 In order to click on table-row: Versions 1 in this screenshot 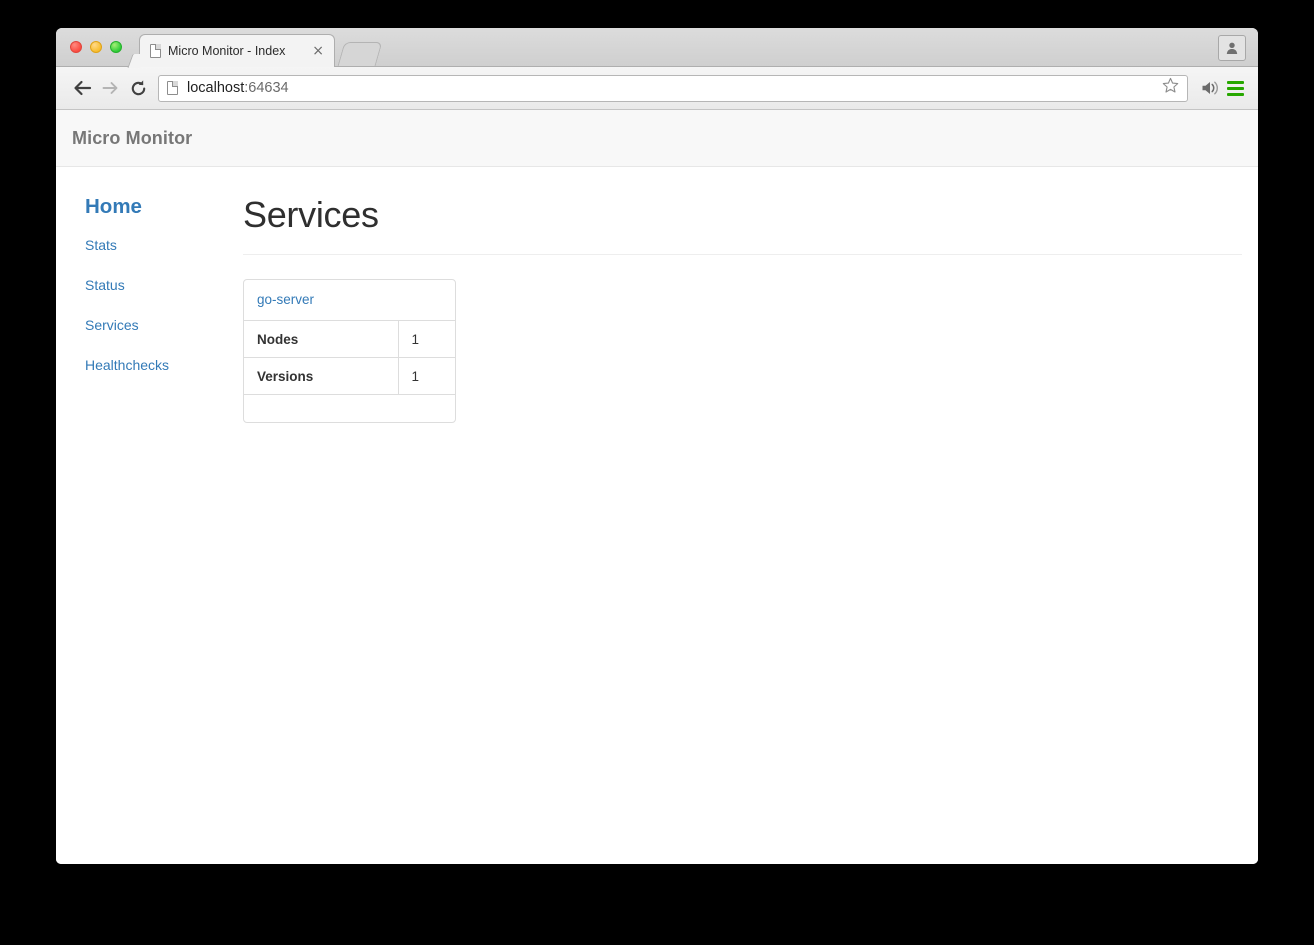, I will do `click(349, 376)`.